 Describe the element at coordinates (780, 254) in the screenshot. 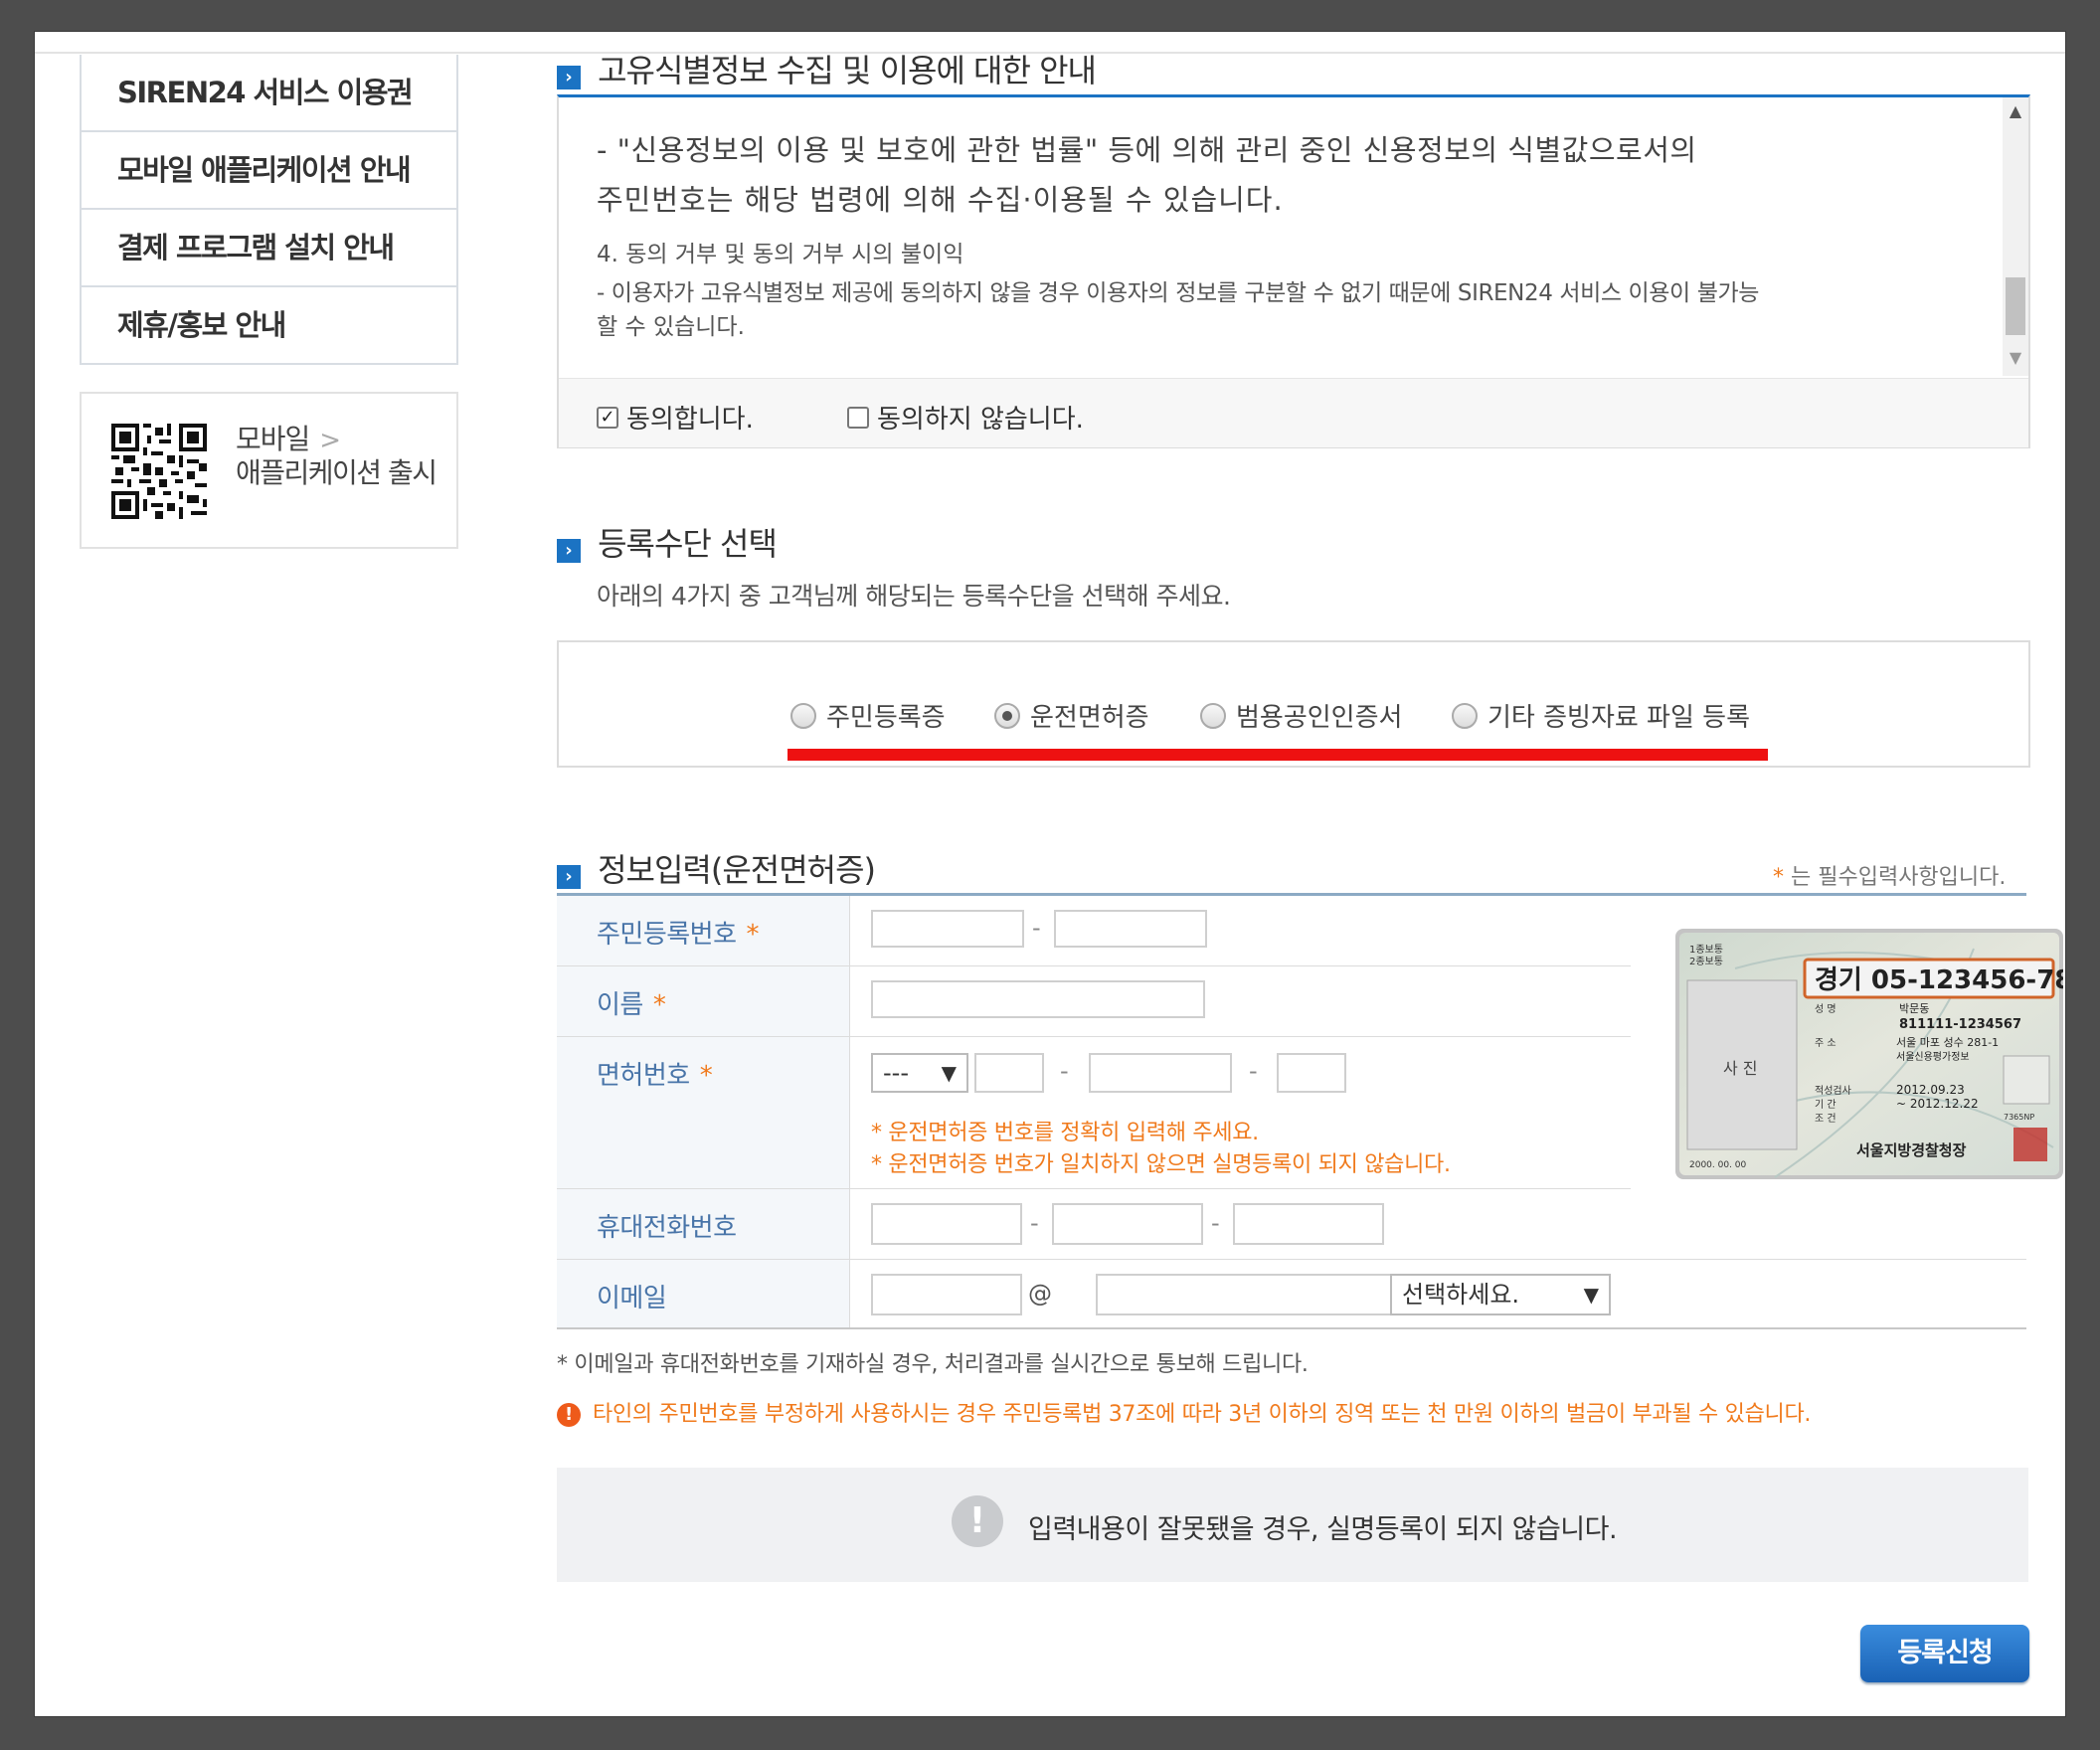

I see `consent-item4-title: 4. 동의 거부 및 동의 거부 시의 불이익` at that location.